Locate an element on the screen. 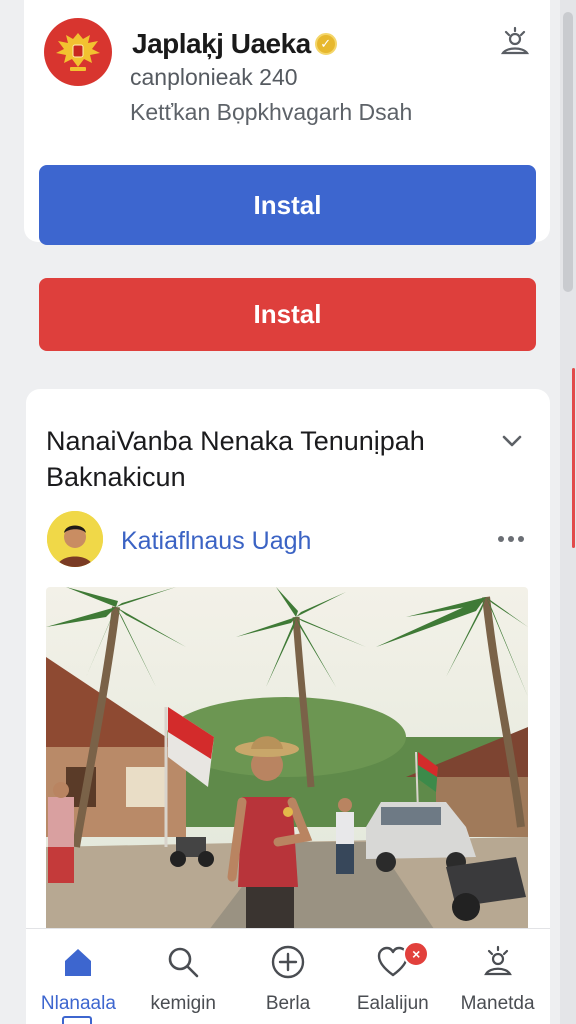 This screenshot has width=576, height=1024. scrollbar is located at coordinates (568, 512).